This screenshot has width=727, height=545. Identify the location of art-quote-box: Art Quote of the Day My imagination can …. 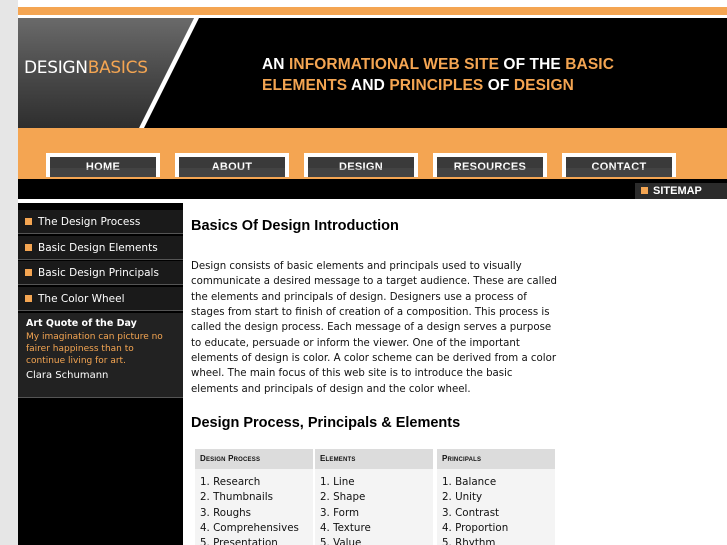
(100, 355).